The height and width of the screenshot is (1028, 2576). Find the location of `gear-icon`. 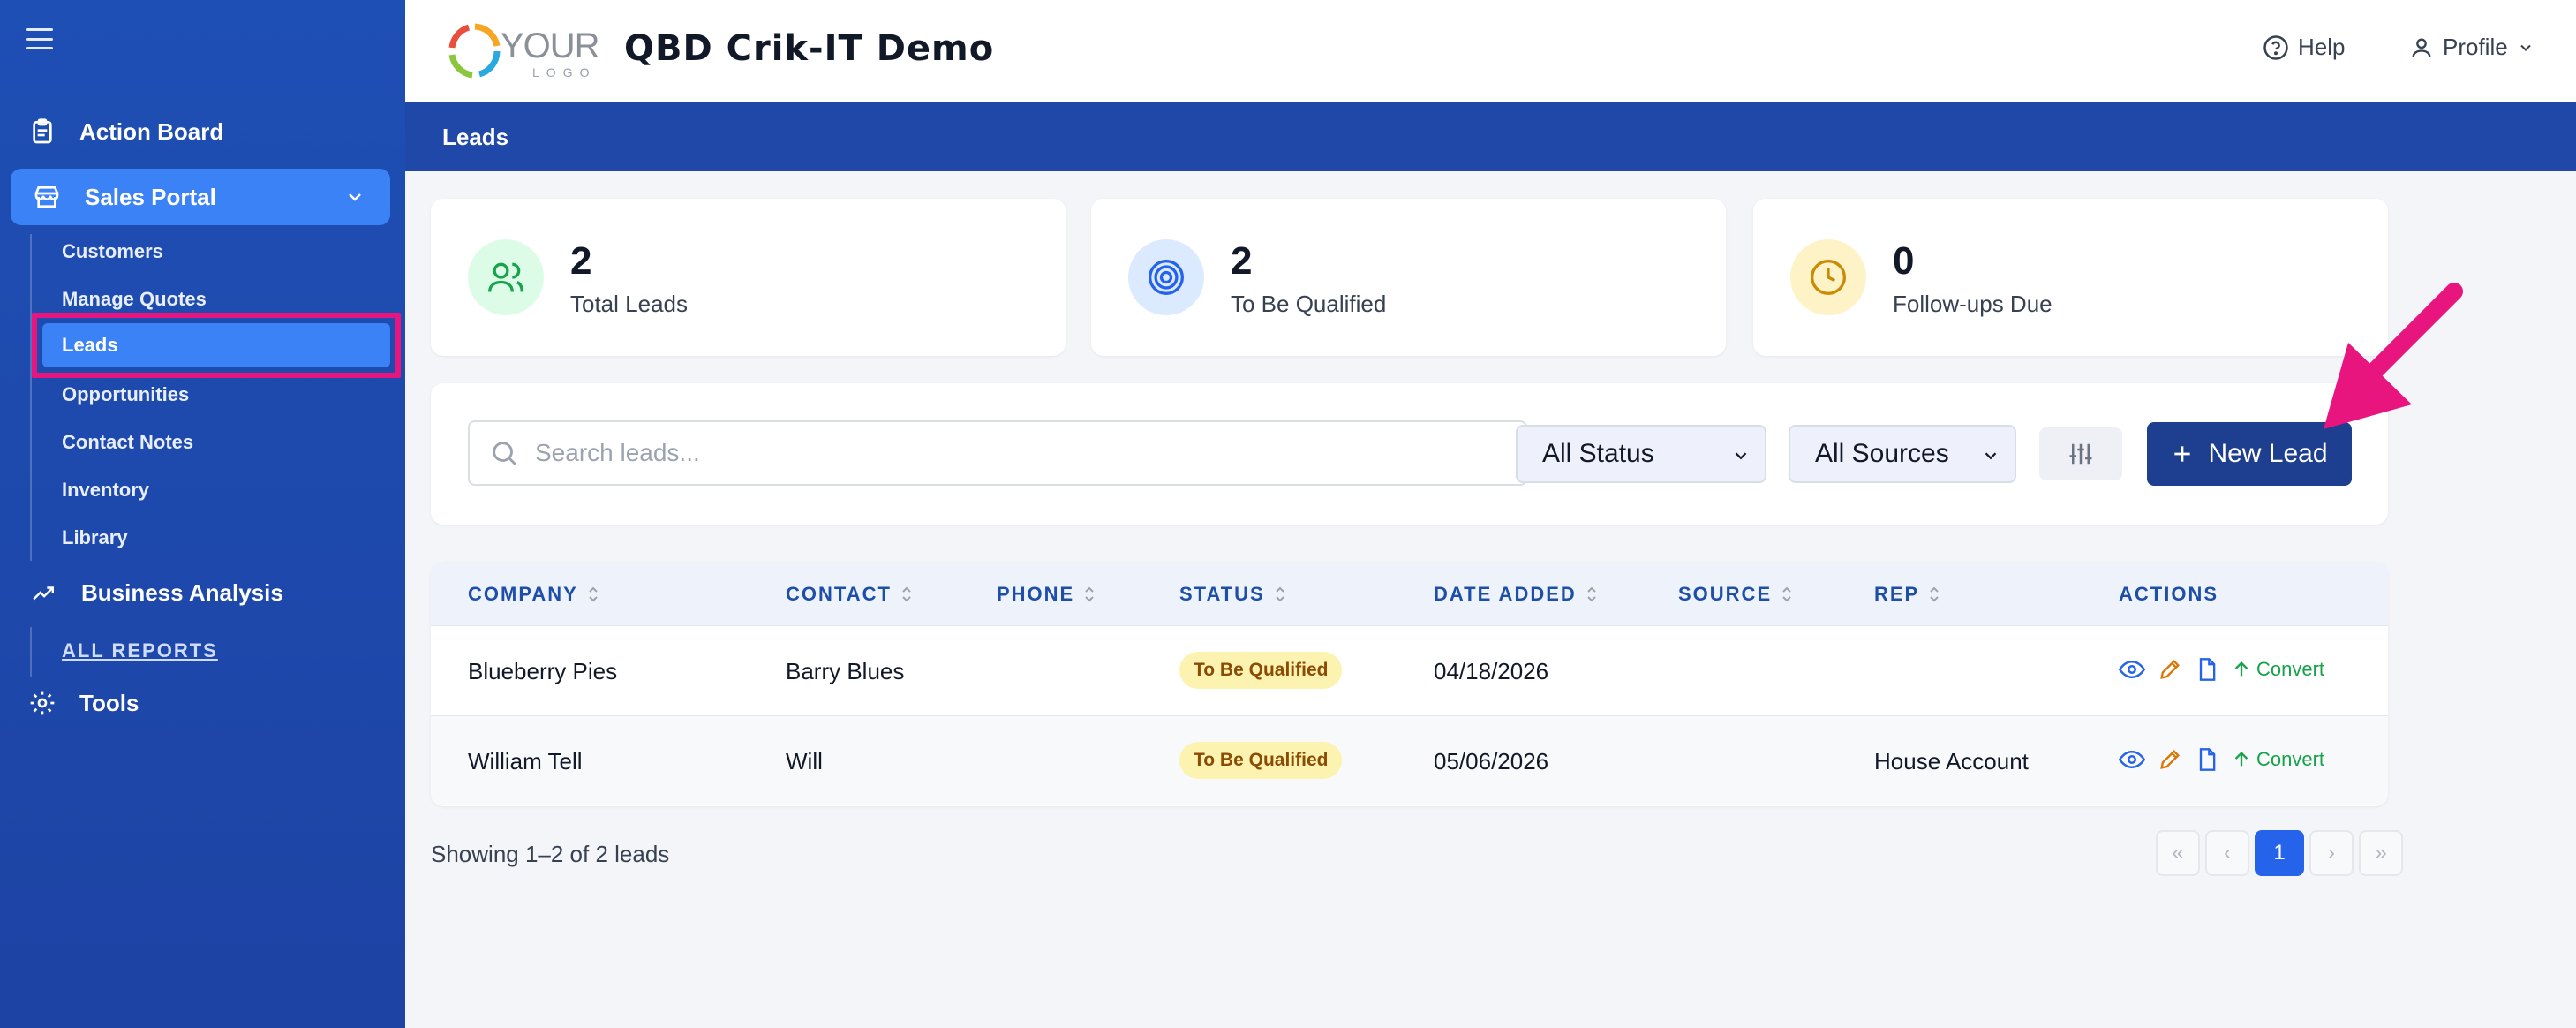

gear-icon is located at coordinates (43, 703).